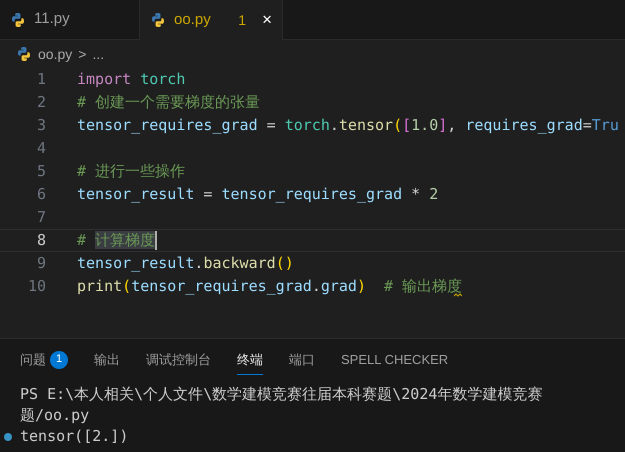  What do you see at coordinates (41, 263) in the screenshot?
I see `line-number: 9` at bounding box center [41, 263].